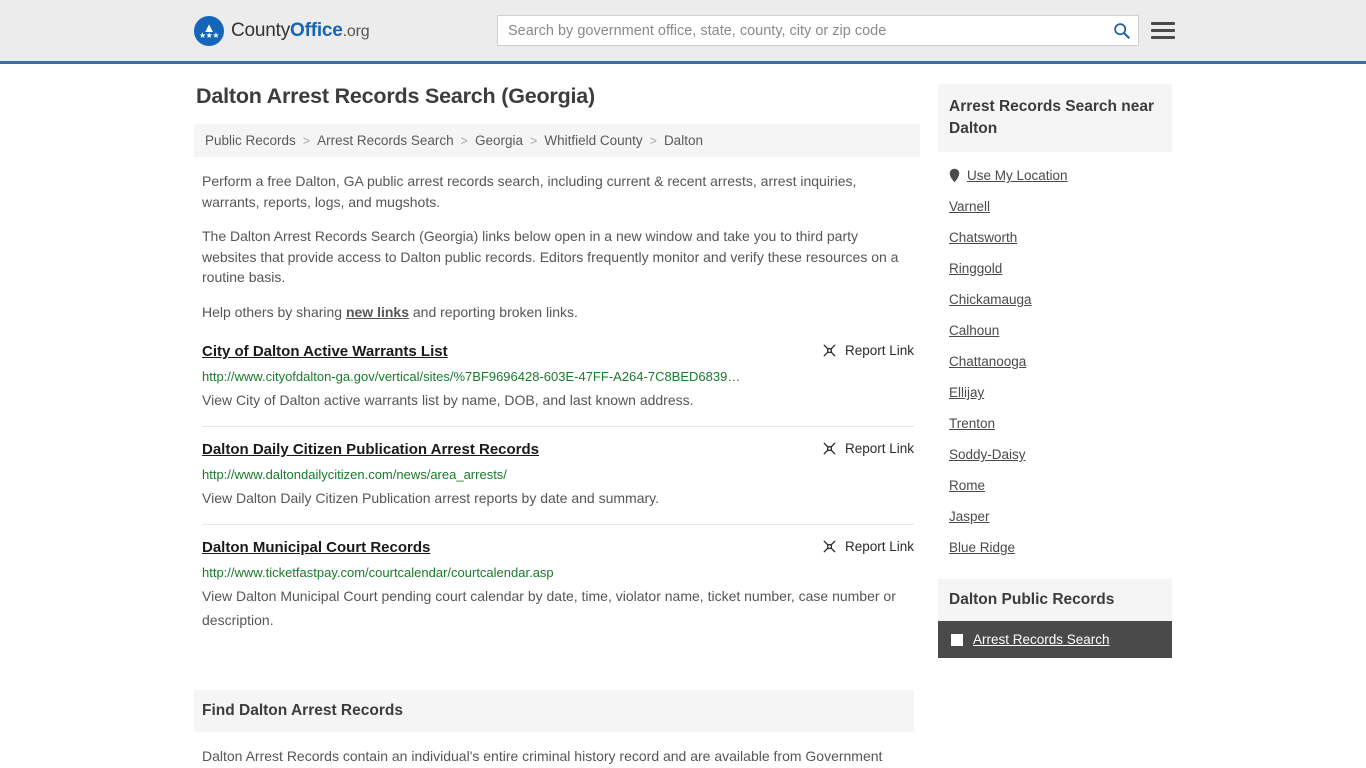 The width and height of the screenshot is (1366, 768). What do you see at coordinates (974, 330) in the screenshot?
I see `nearby-city-link: Calhoun` at bounding box center [974, 330].